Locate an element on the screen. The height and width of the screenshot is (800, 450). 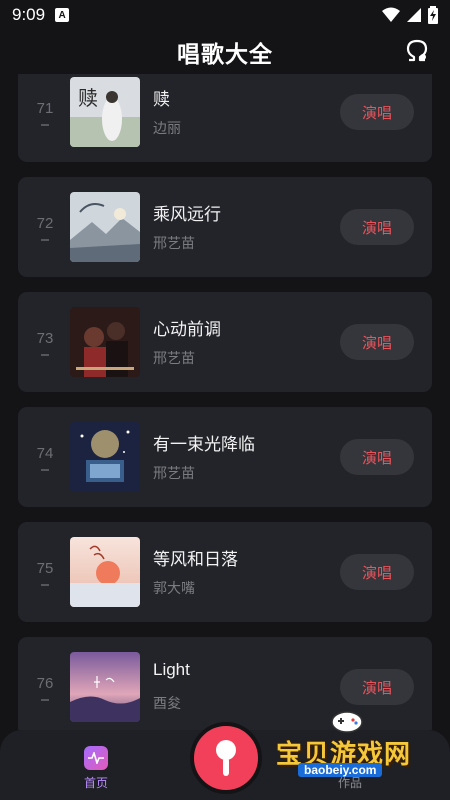
song-title: 有一束光降临 is located at coordinates (204, 444).